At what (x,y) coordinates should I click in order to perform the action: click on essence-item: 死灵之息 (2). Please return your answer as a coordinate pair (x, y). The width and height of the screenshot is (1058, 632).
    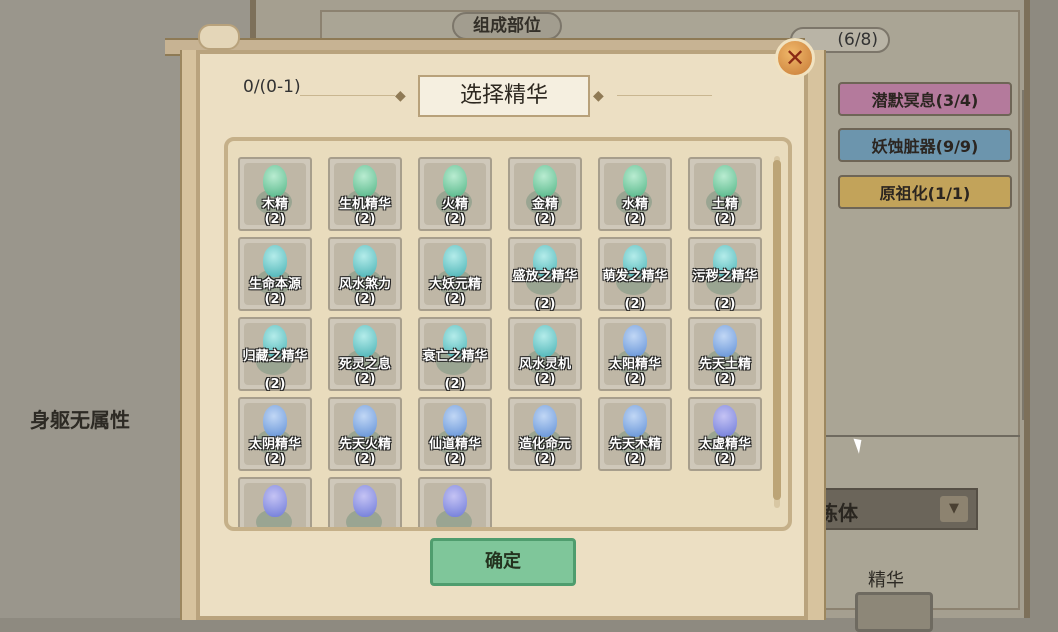
    Looking at the image, I should click on (365, 354).